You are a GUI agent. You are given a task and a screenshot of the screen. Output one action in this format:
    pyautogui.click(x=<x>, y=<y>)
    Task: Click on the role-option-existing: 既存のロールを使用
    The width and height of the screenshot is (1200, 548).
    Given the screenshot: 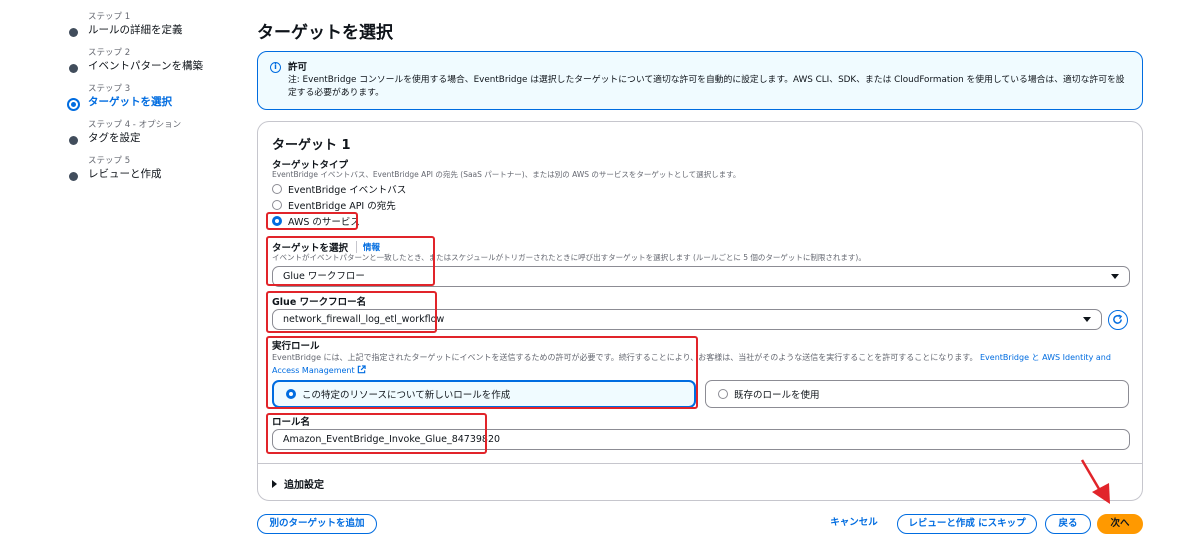 What is the action you would take?
    pyautogui.click(x=917, y=394)
    